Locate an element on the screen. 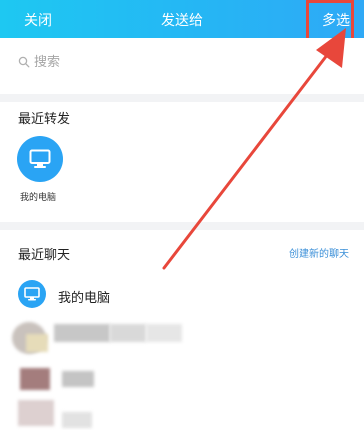 The image size is (364, 430). recent-forward-title: 最近转发 is located at coordinates (44, 119).